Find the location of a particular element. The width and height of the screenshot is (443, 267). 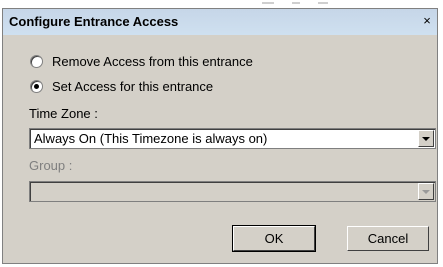

radio-circle is located at coordinates (36, 61).